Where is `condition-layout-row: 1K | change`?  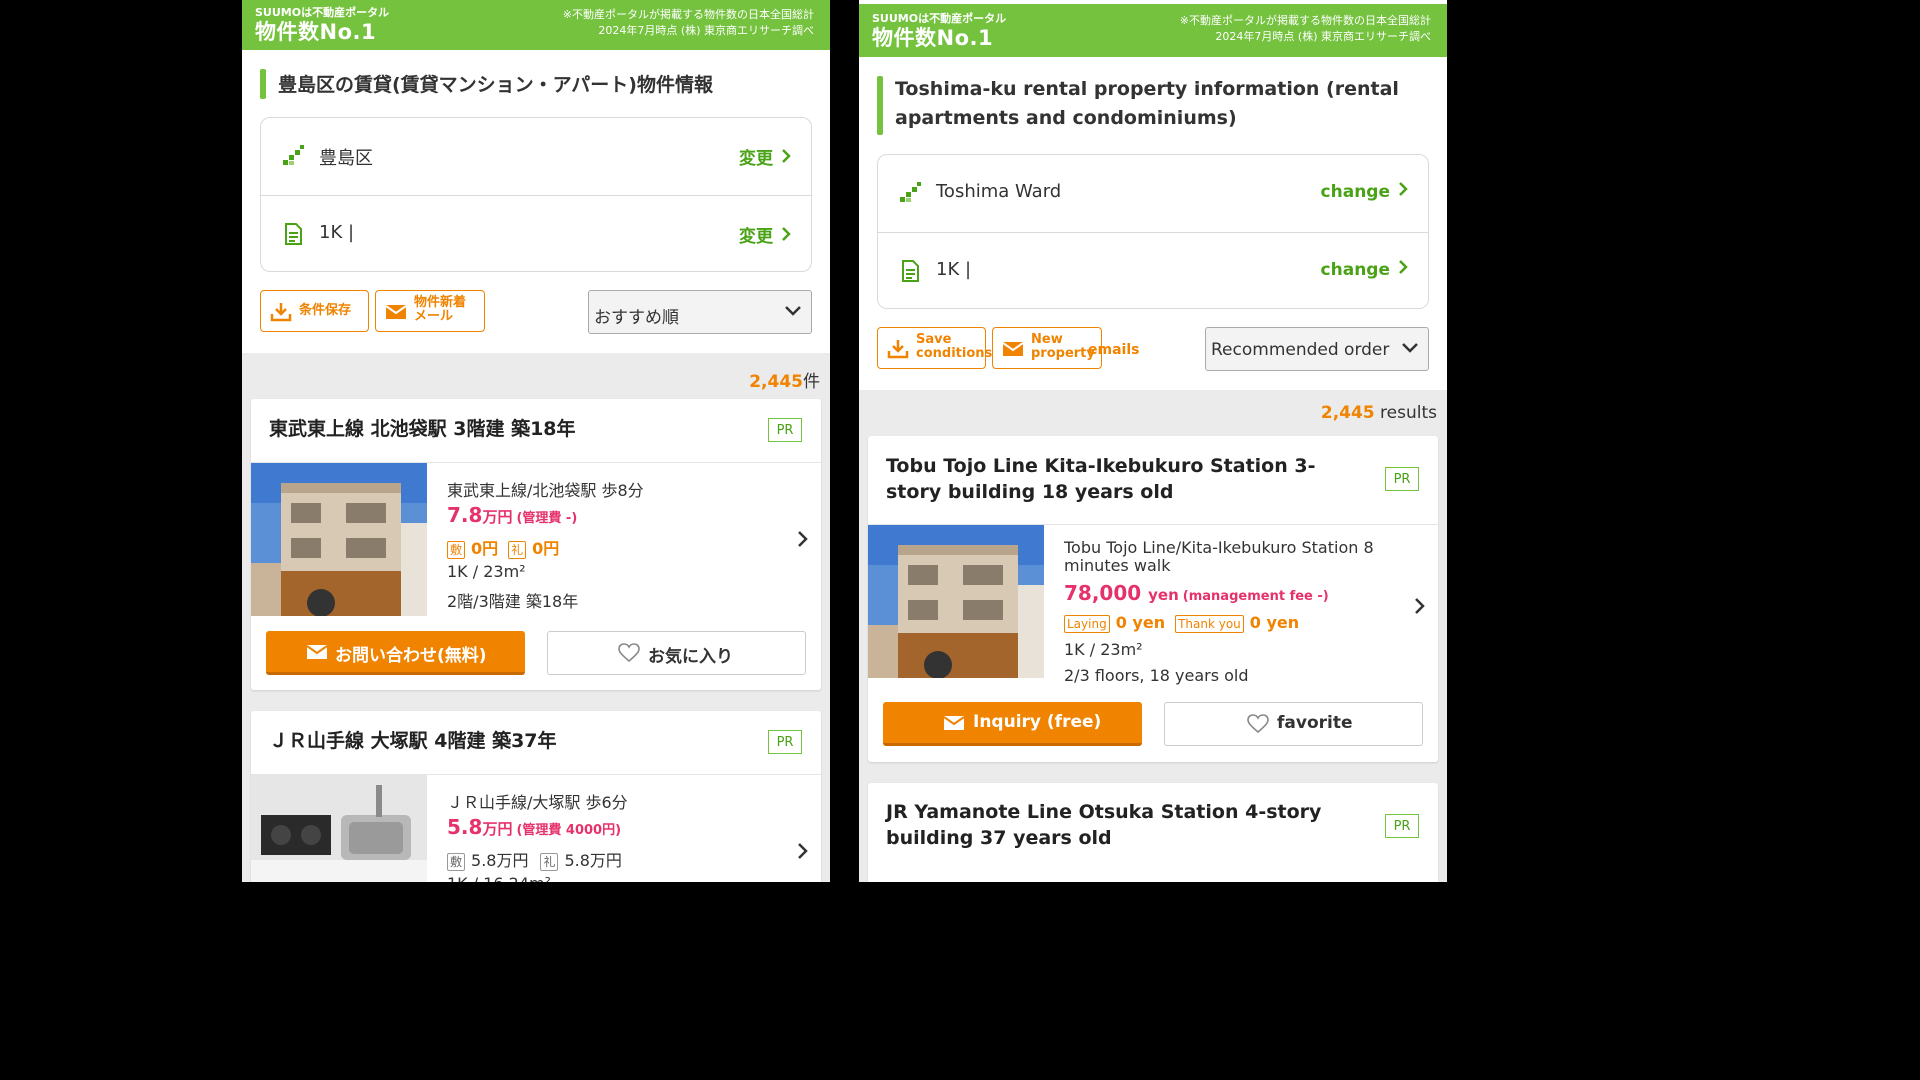 condition-layout-row: 1K | change is located at coordinates (1153, 270).